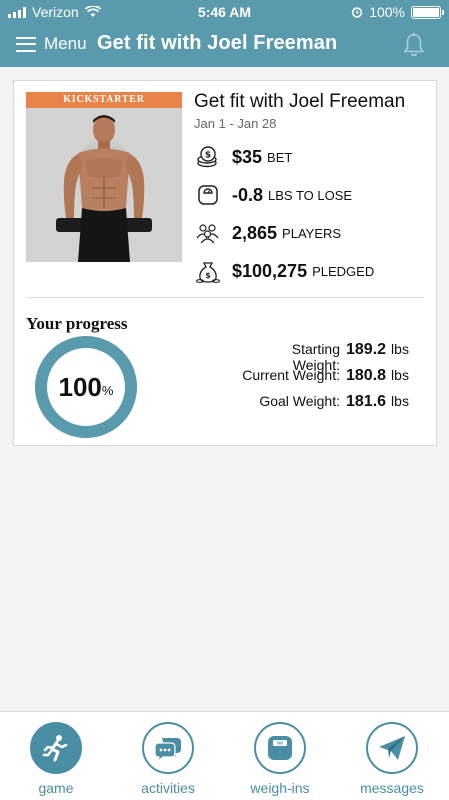  What do you see at coordinates (104, 100) in the screenshot?
I see `kickstarter-banner: KICKSTARTER` at bounding box center [104, 100].